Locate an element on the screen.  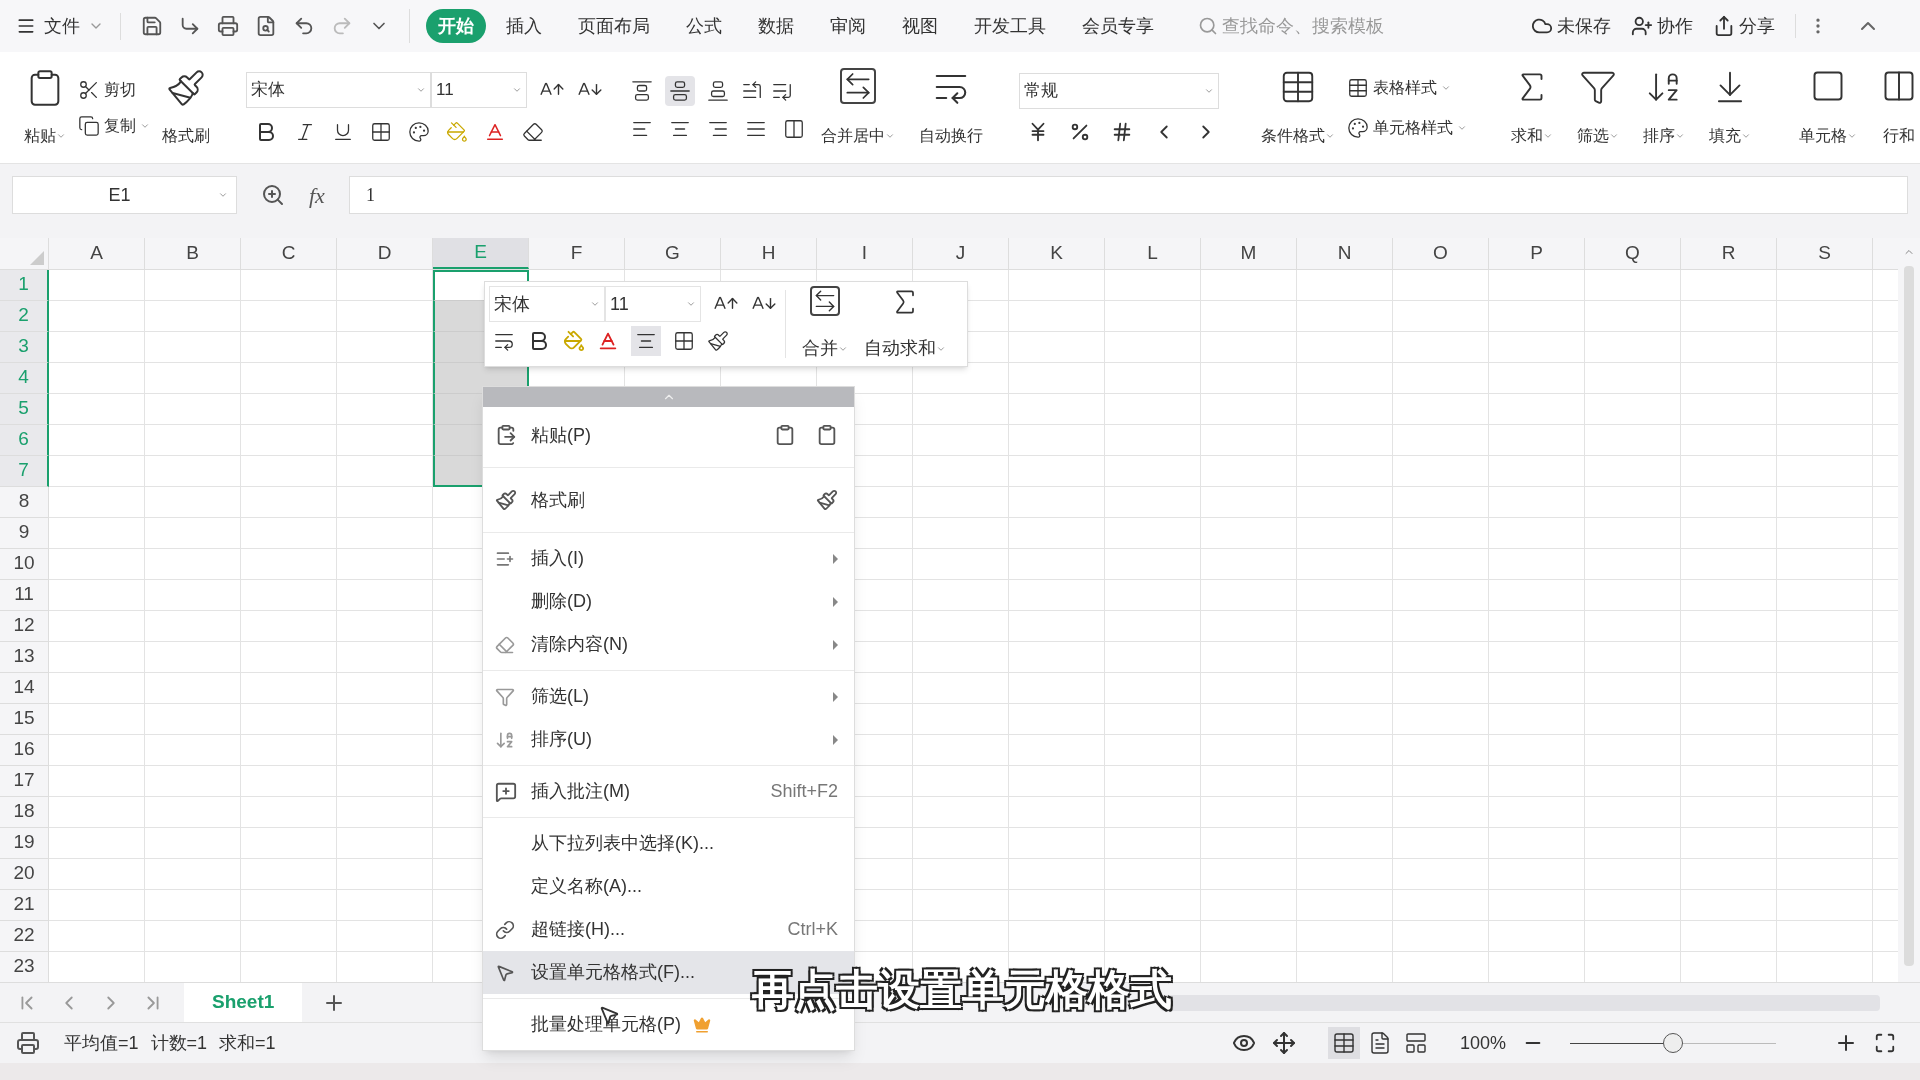
merge-button: 合并 is located at coordinates (825, 324).